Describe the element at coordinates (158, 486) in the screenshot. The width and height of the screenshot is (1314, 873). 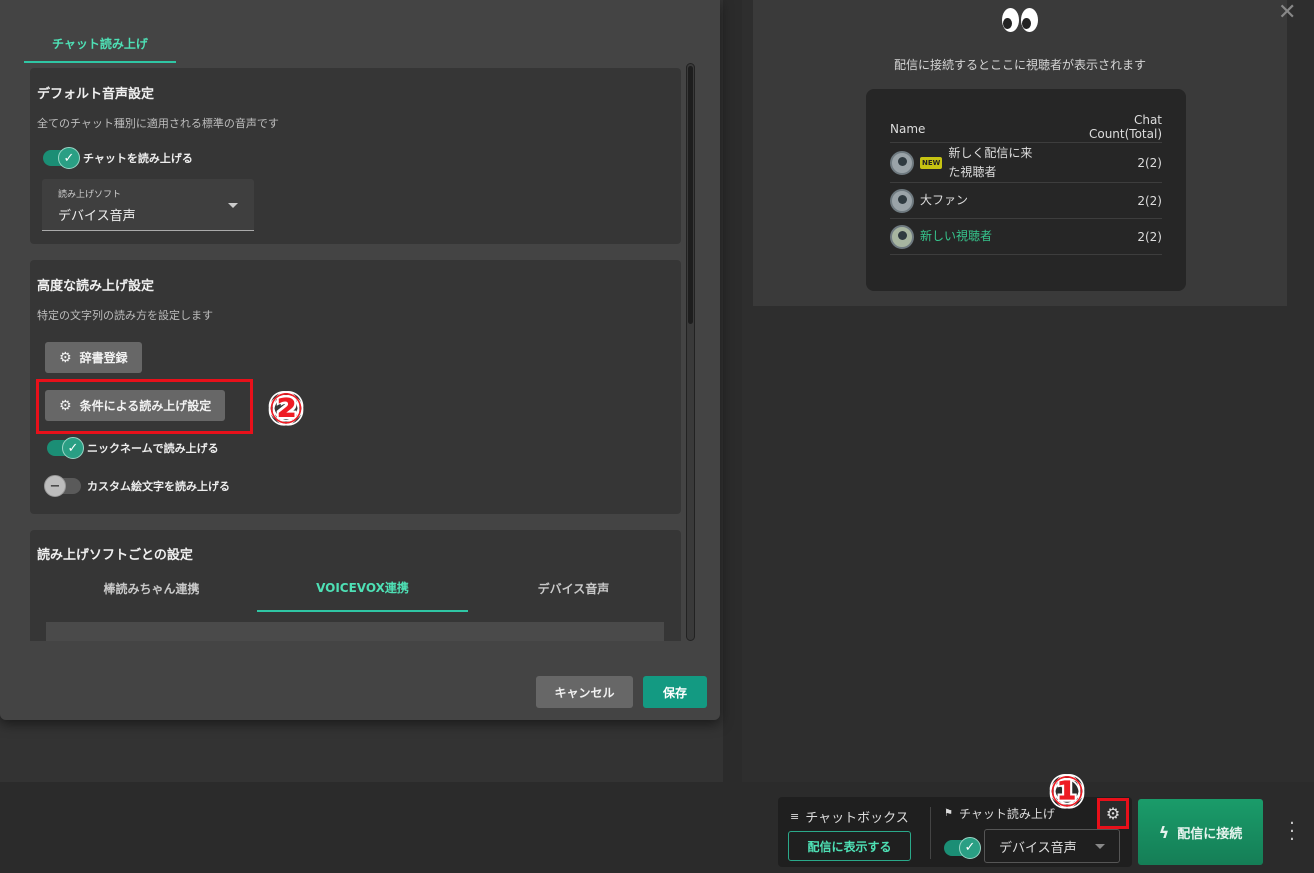
I see `toggle-label: カスタム絵文字を読み上げる` at that location.